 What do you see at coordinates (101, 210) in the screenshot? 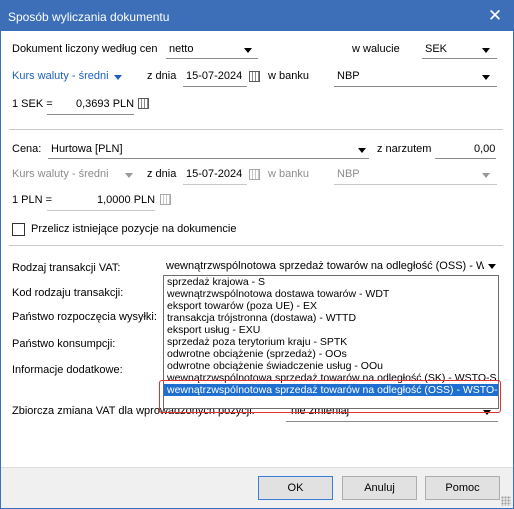
I see `price-rate-value-underline` at bounding box center [101, 210].